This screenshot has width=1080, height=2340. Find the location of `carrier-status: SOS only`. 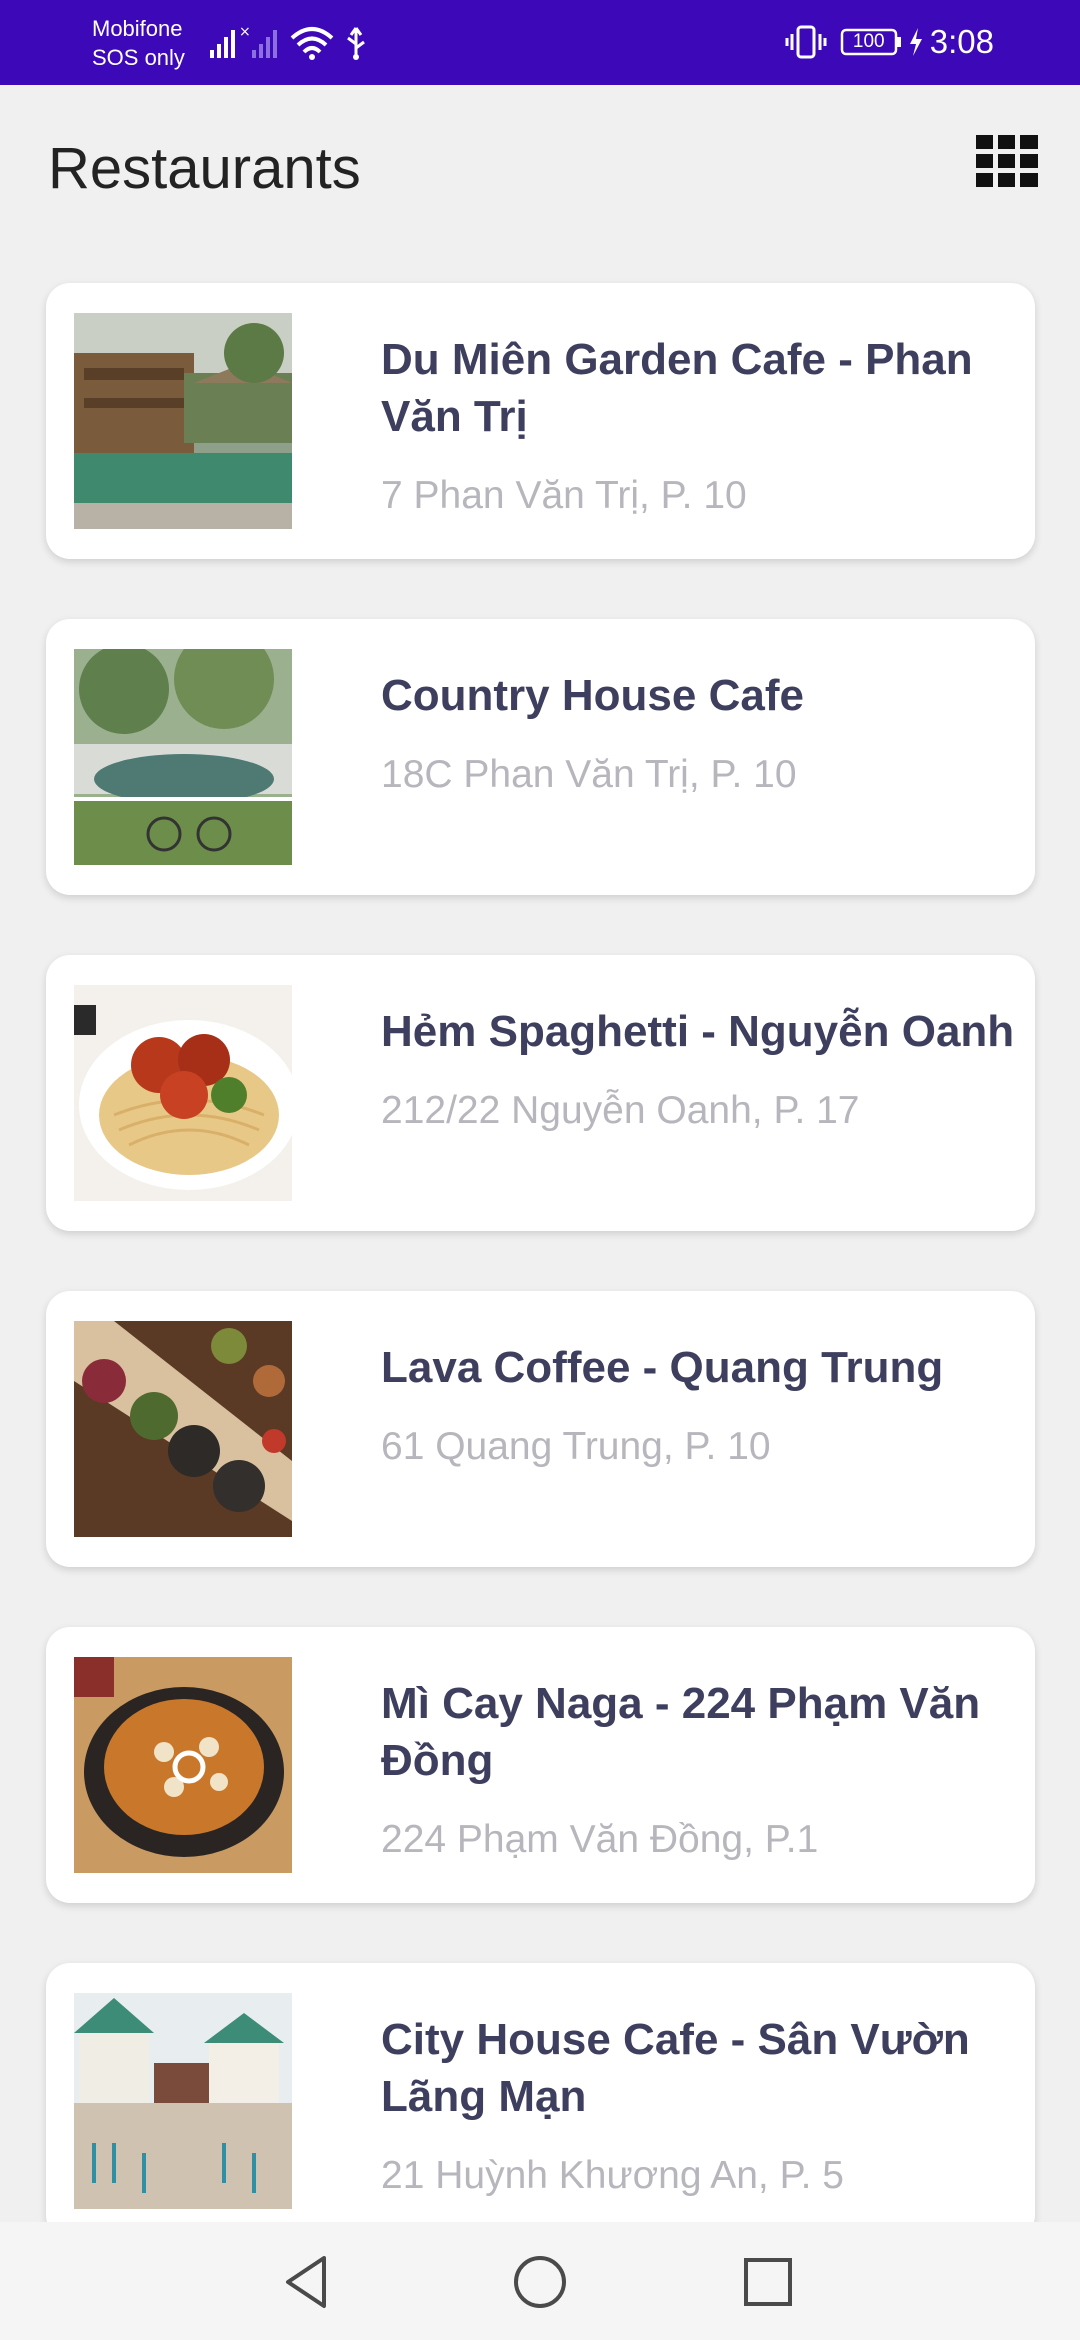

carrier-status: SOS only is located at coordinates (138, 57).